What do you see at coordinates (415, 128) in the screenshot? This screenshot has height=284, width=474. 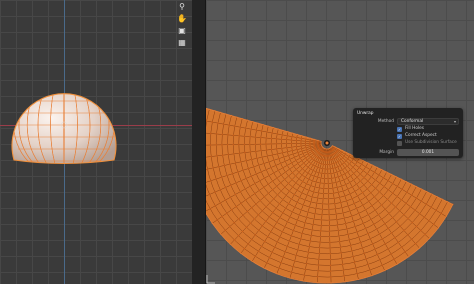 I see `fill-holes-label: Fill Holes` at bounding box center [415, 128].